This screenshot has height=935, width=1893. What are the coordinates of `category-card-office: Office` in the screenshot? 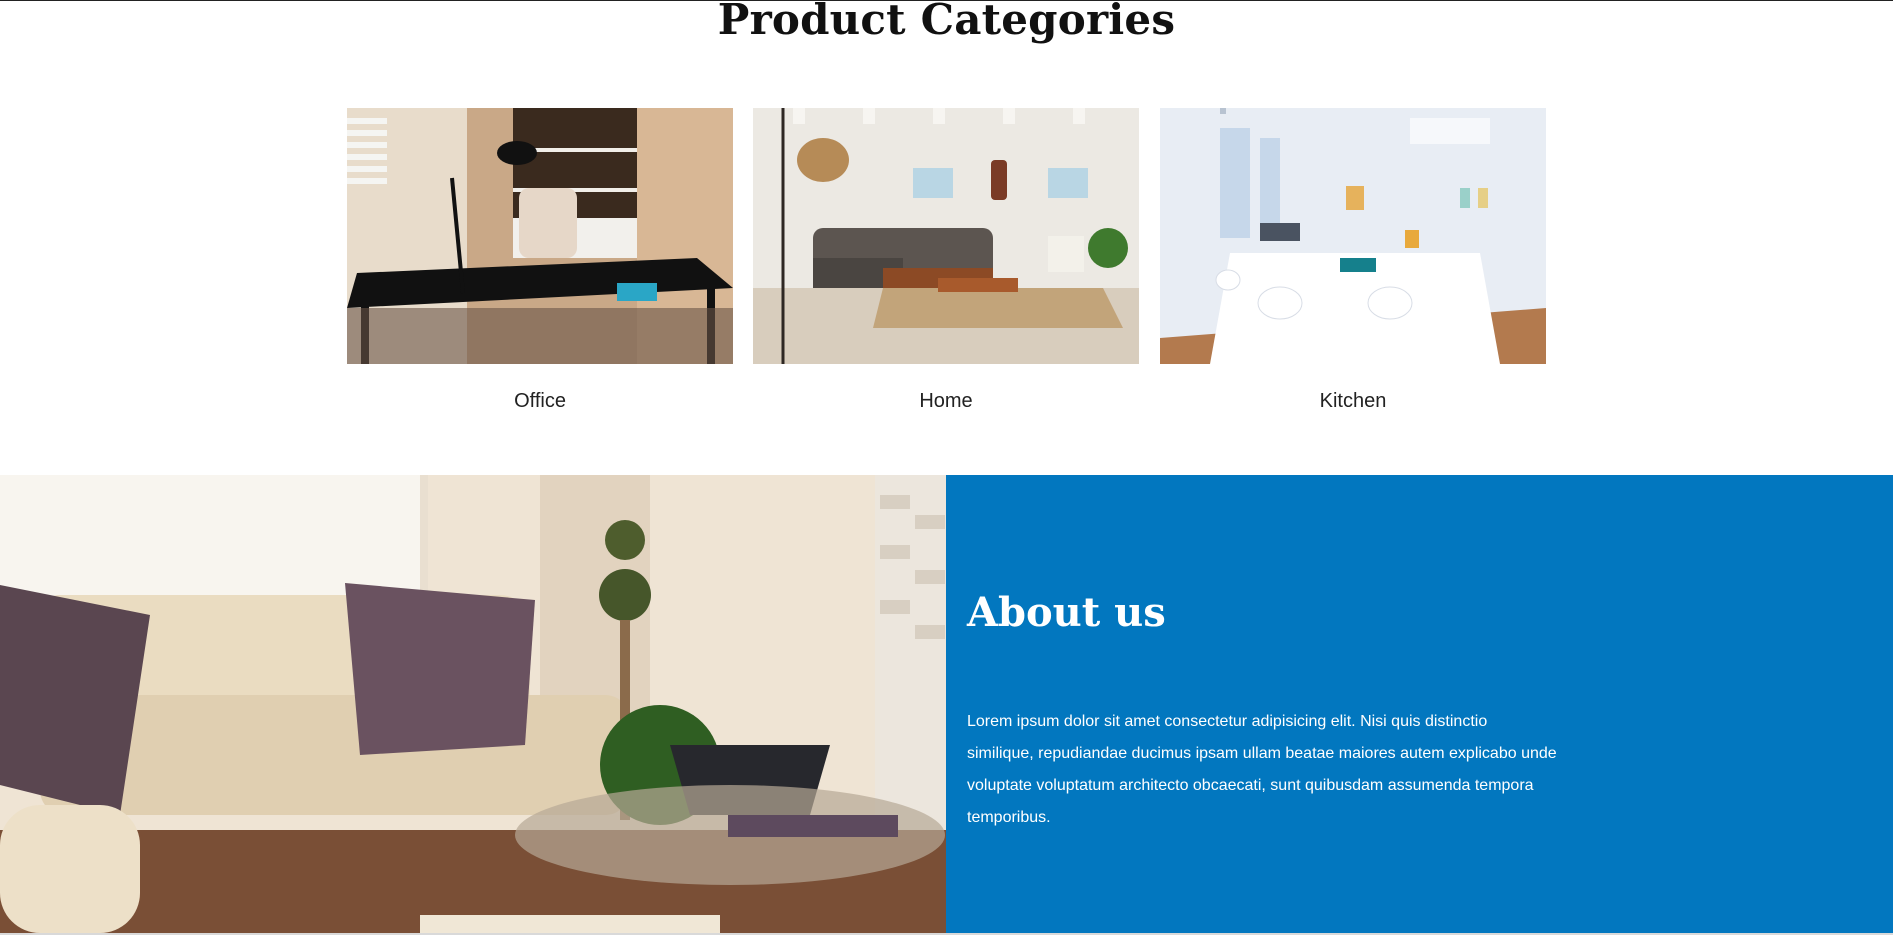 It's located at (540, 260).